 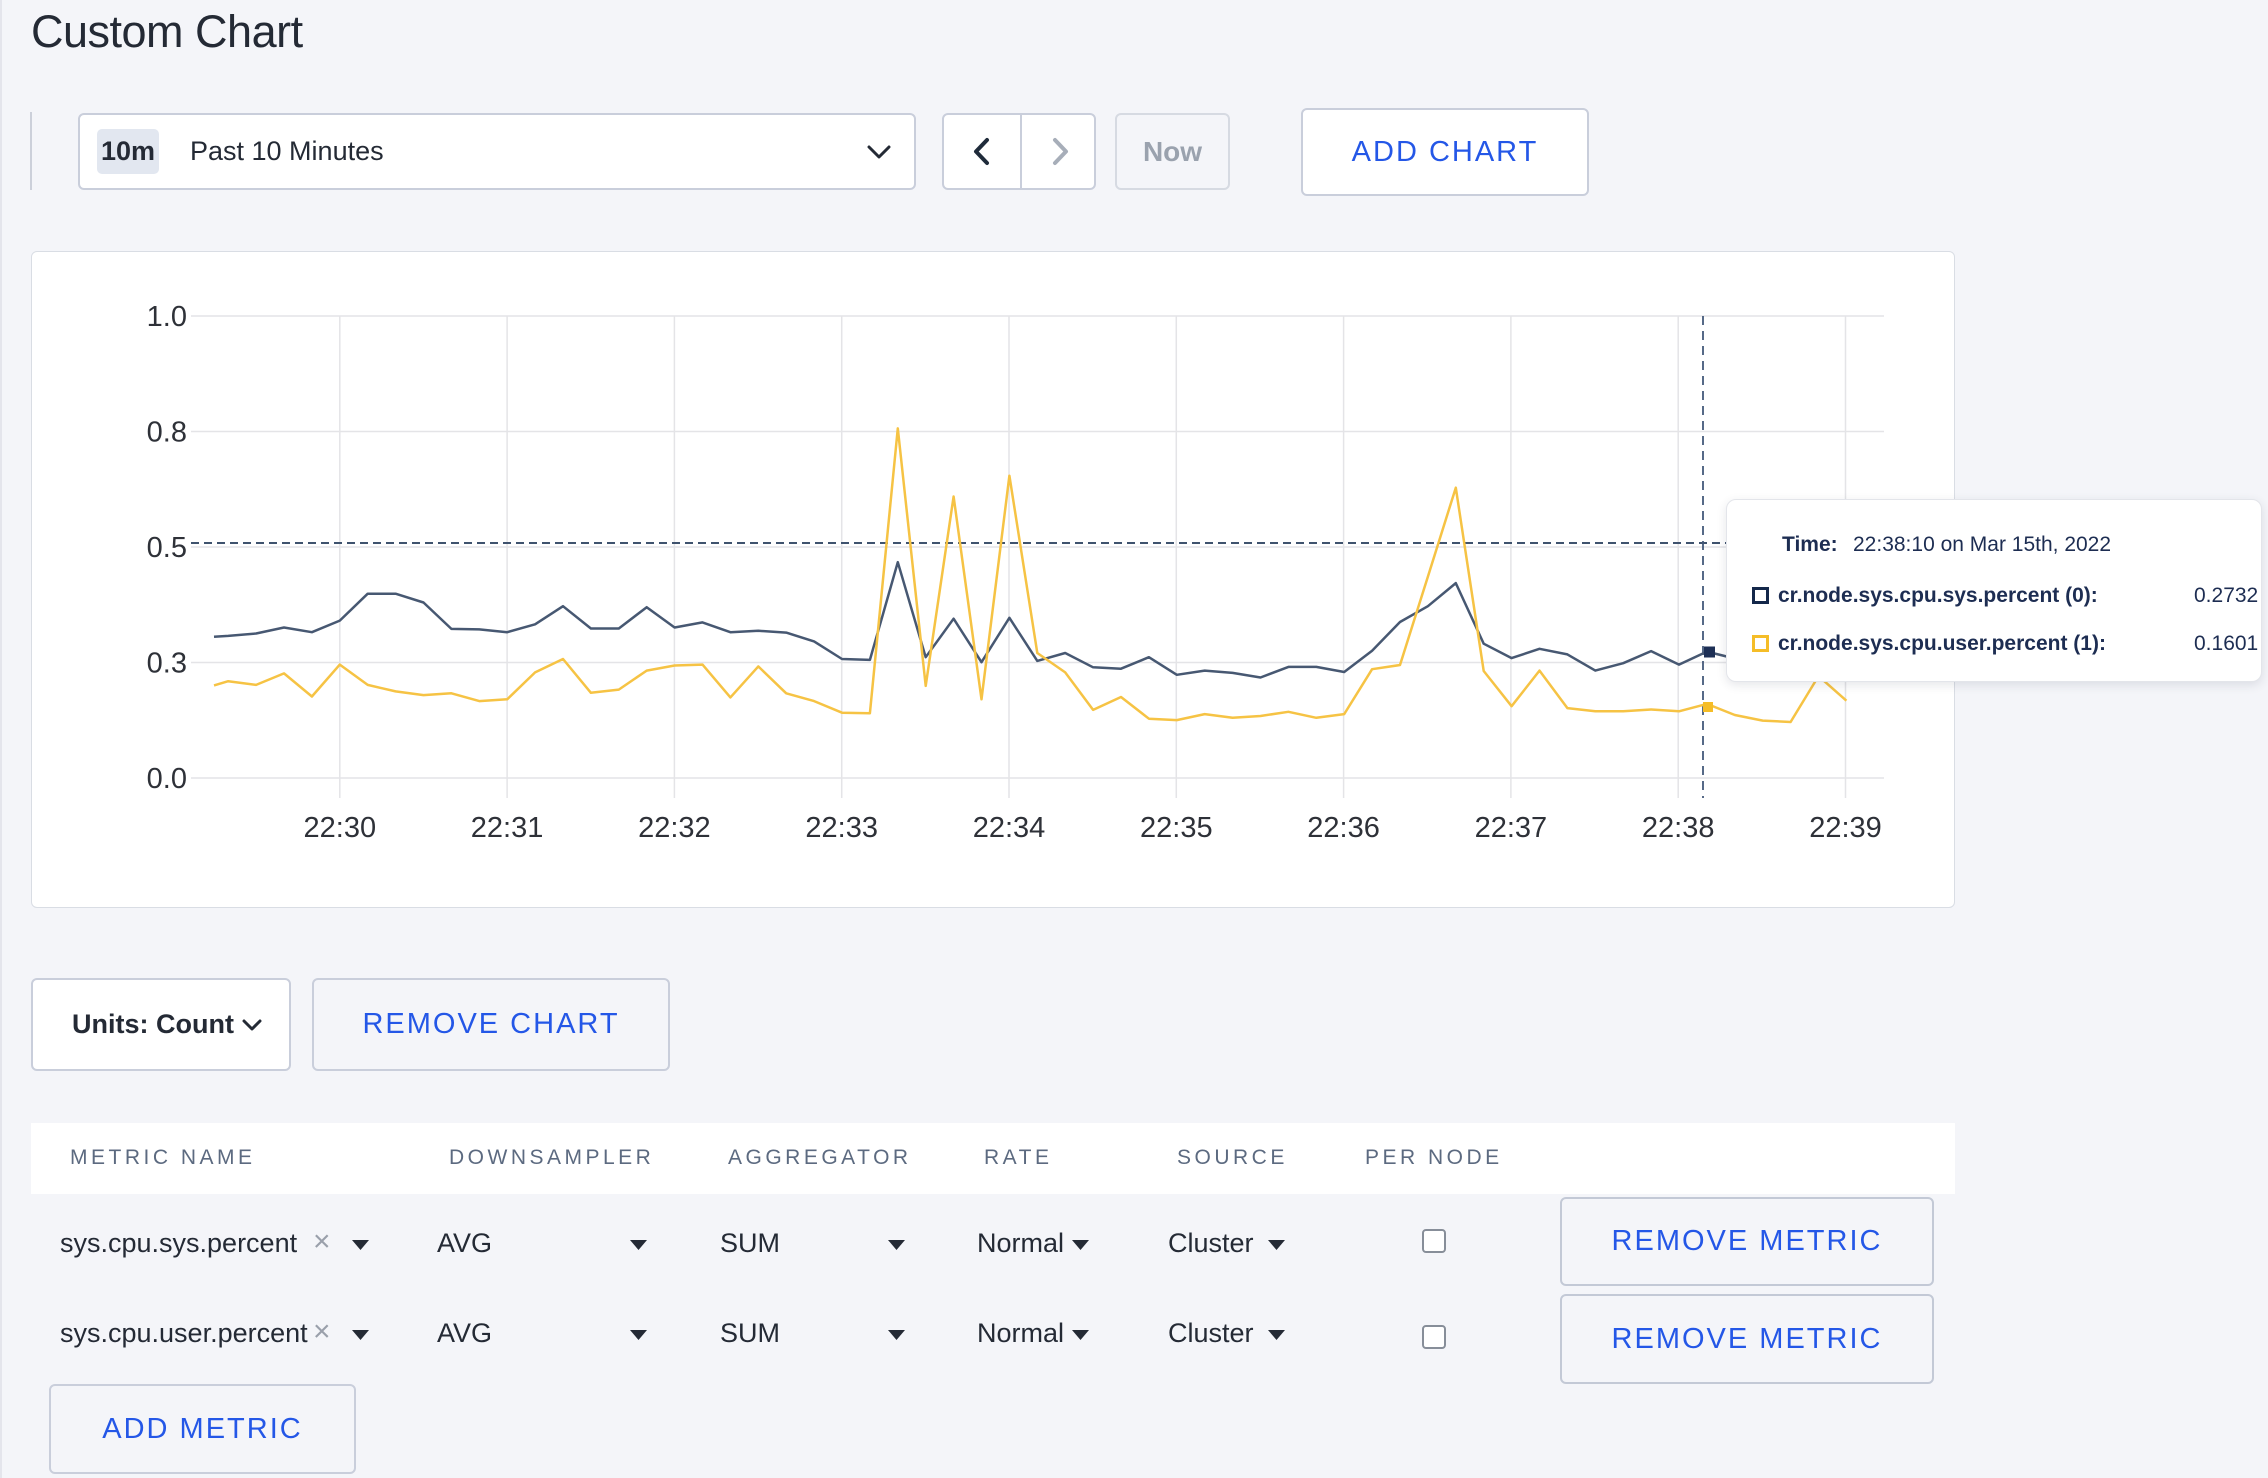 What do you see at coordinates (507, 828) in the screenshot?
I see `svg-text: 22:31` at bounding box center [507, 828].